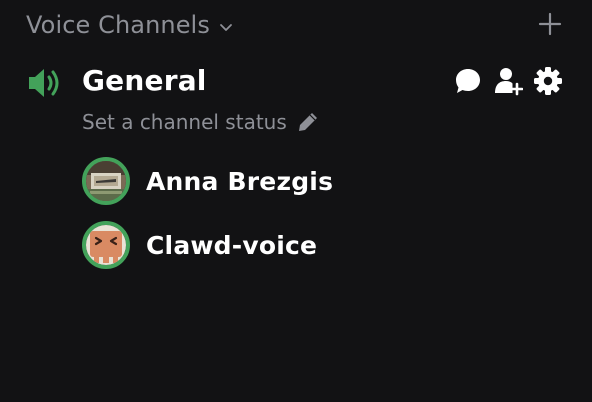 The height and width of the screenshot is (402, 592). I want to click on invite-user-icon, so click(508, 81).